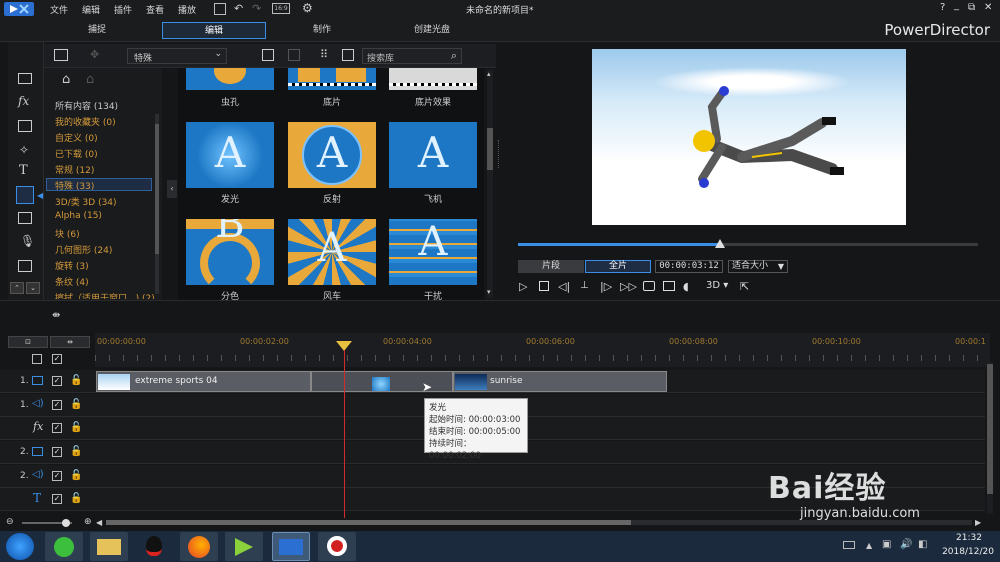 The height and width of the screenshot is (562, 1000). Describe the element at coordinates (332, 155) in the screenshot. I see `transition-thumb-reflect: A` at that location.